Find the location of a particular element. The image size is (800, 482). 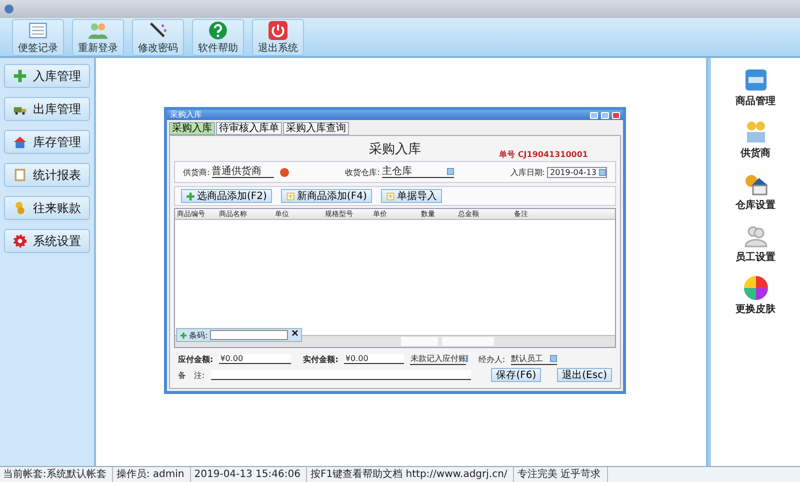

cabinet-icon is located at coordinates (756, 80).